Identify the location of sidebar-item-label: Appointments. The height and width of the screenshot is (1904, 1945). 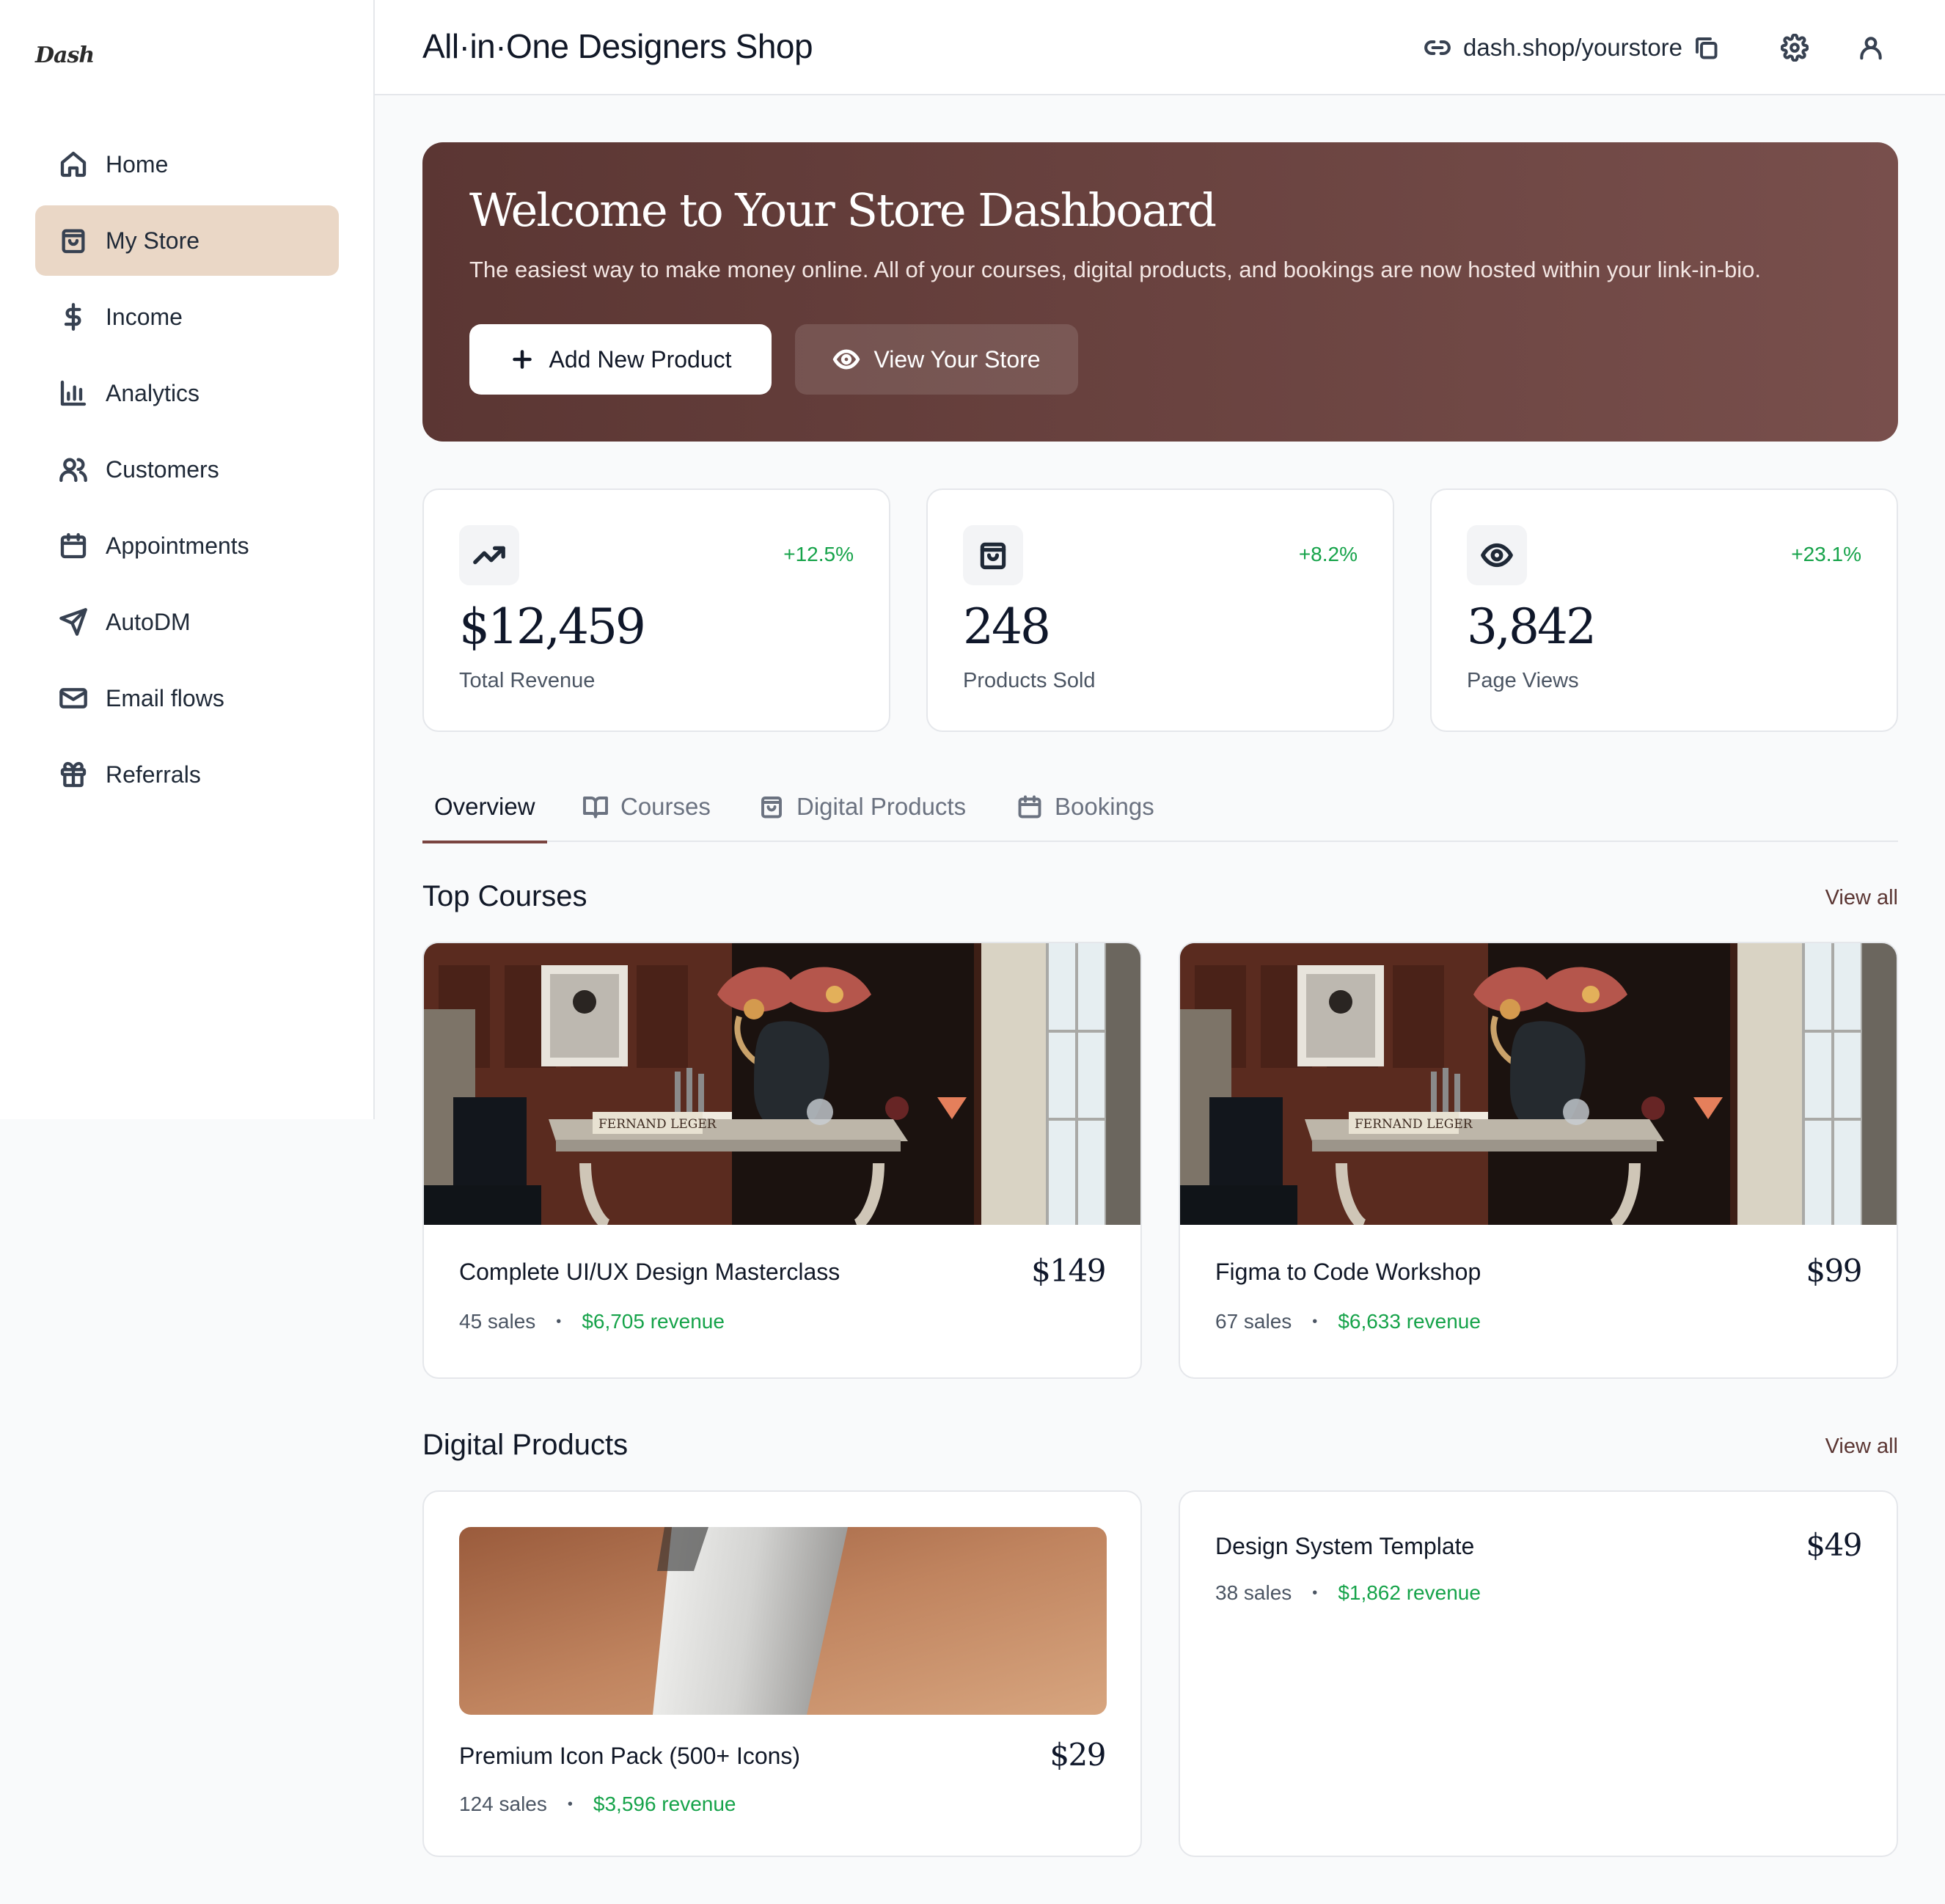
(177, 546).